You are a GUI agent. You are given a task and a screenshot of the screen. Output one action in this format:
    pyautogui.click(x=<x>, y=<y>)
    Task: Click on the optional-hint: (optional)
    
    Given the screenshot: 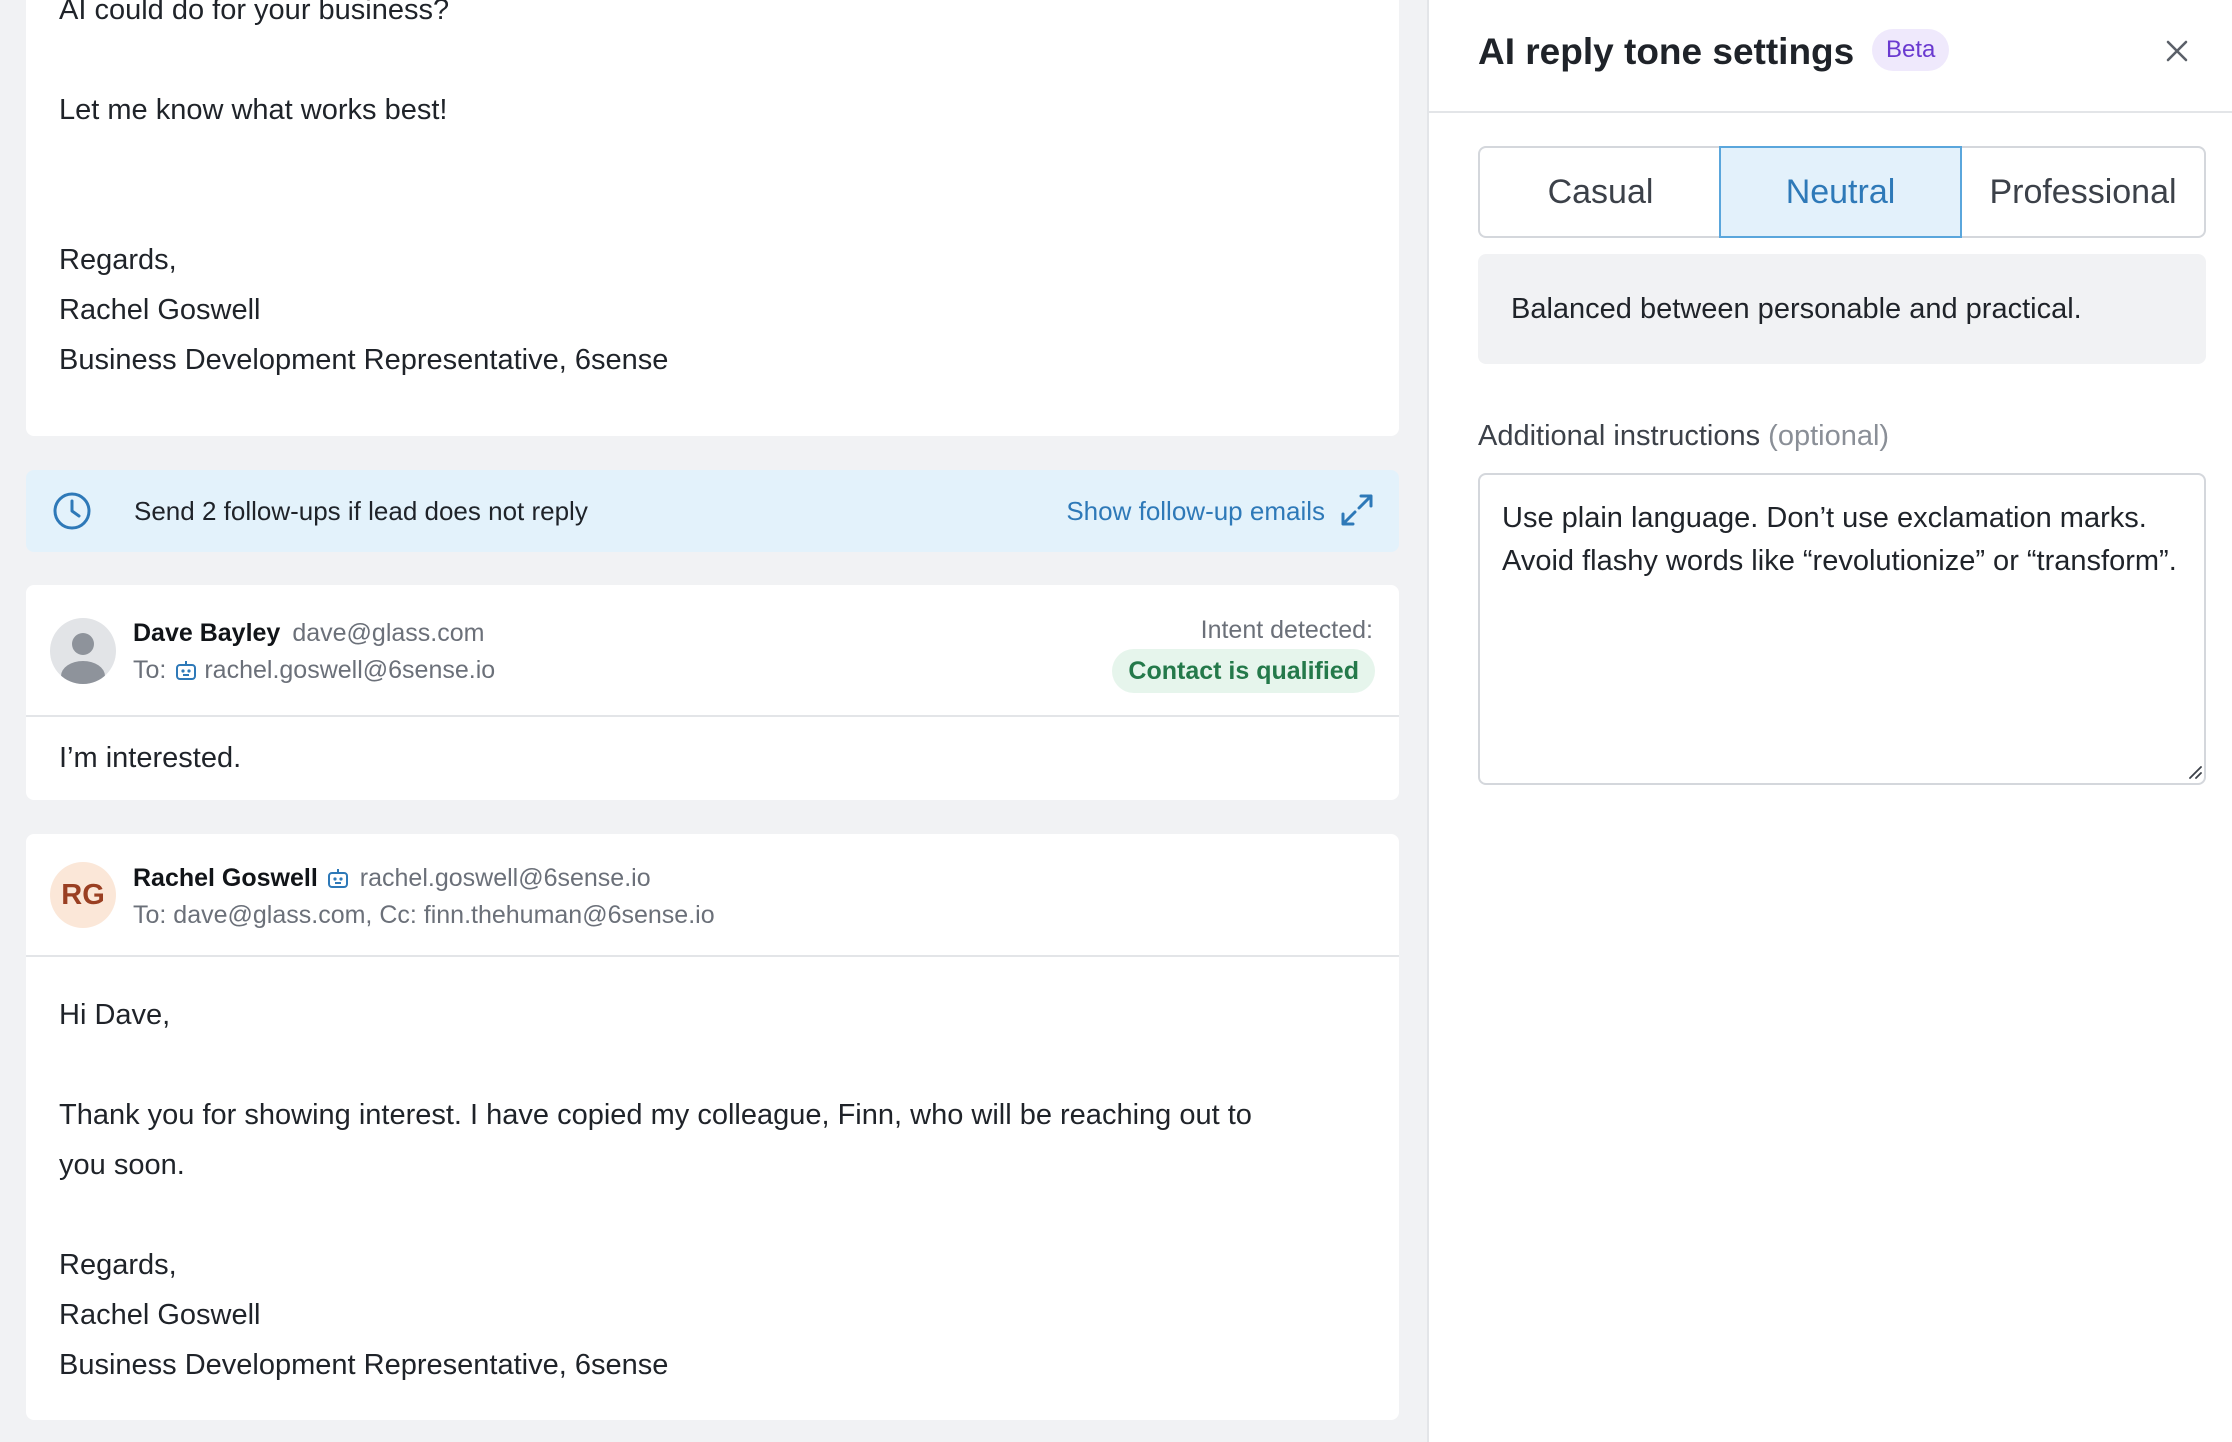 What is the action you would take?
    pyautogui.click(x=1829, y=436)
    